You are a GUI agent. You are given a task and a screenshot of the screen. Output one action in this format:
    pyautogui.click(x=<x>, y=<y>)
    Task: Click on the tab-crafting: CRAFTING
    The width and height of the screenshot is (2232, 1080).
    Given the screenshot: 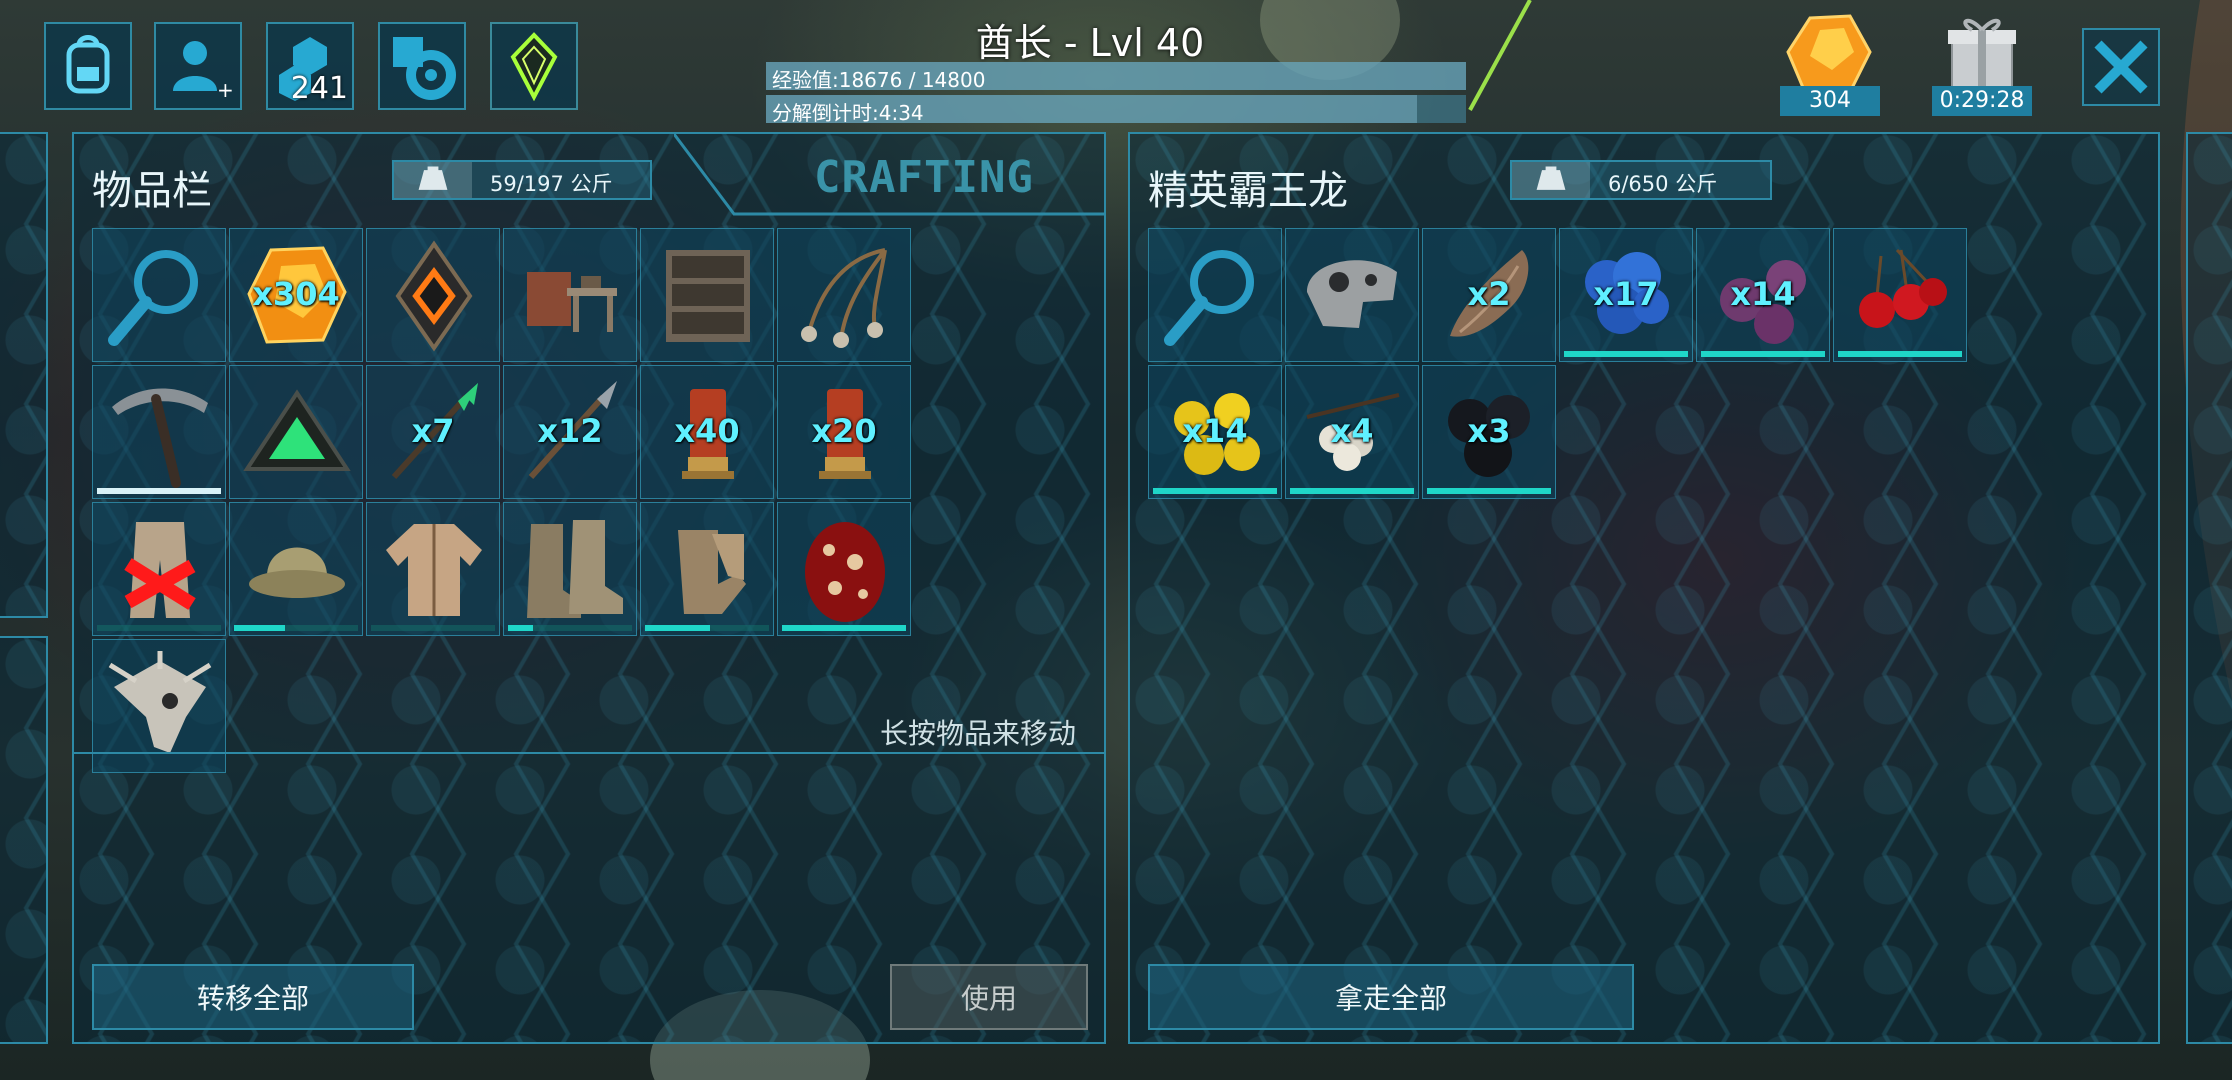 What is the action you would take?
    pyautogui.click(x=924, y=177)
    